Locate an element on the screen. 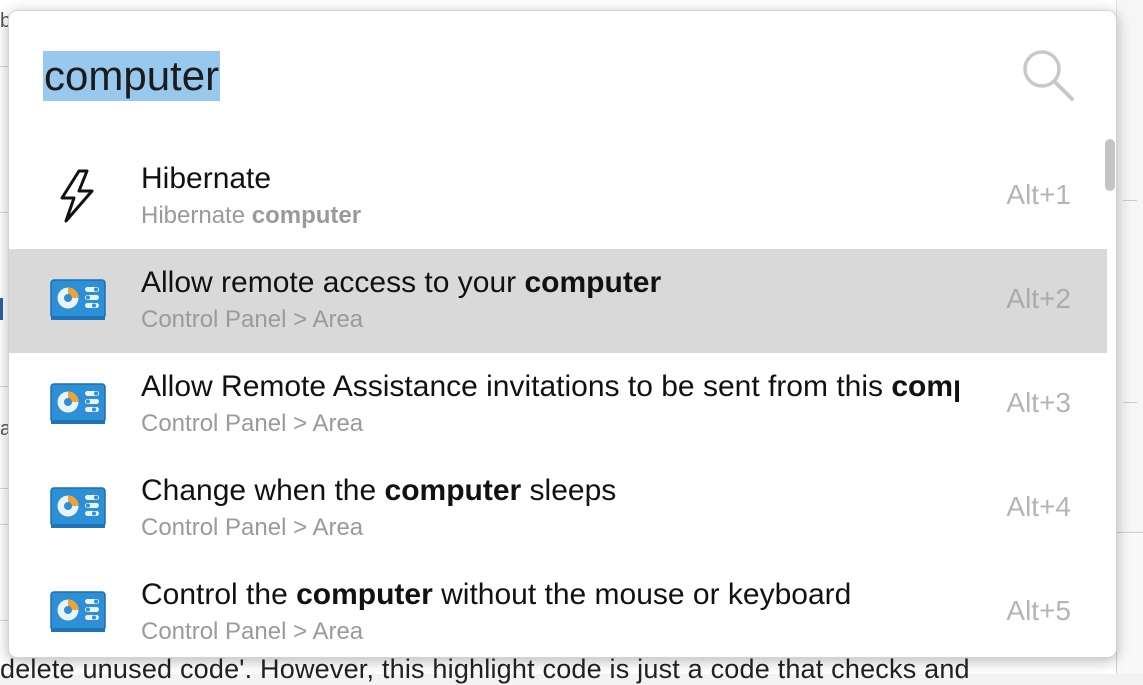 The width and height of the screenshot is (1143, 685). result-shortcut: Alt+3 is located at coordinates (1038, 402).